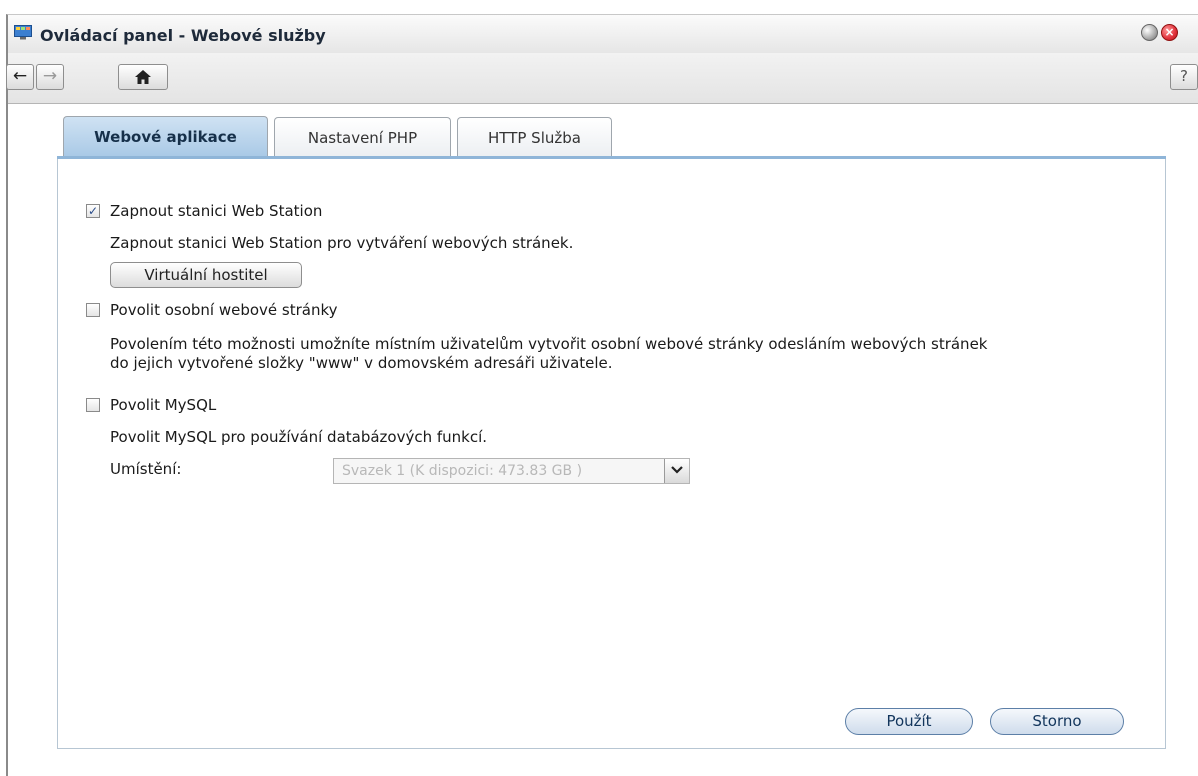  I want to click on close-icon: ×, so click(1169, 32).